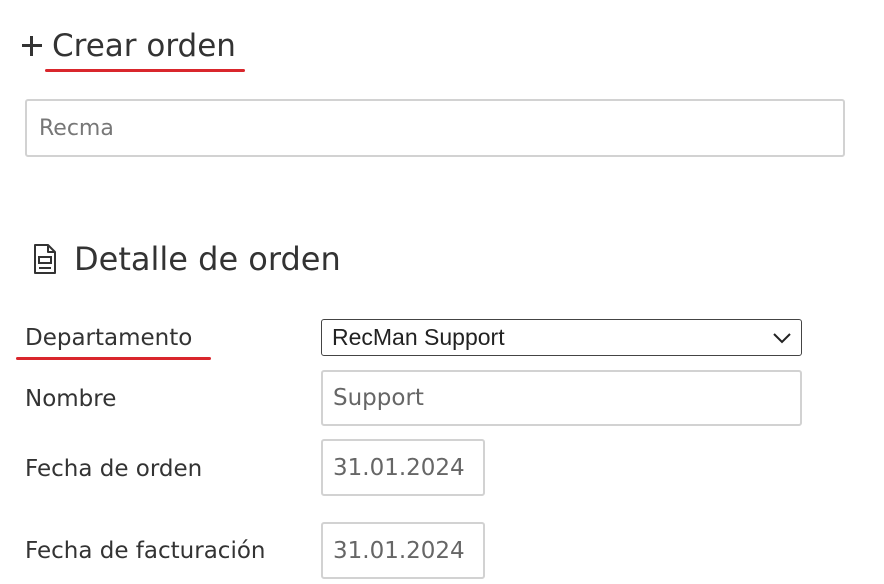  What do you see at coordinates (207, 259) in the screenshot?
I see `section-title: Detalle de orden` at bounding box center [207, 259].